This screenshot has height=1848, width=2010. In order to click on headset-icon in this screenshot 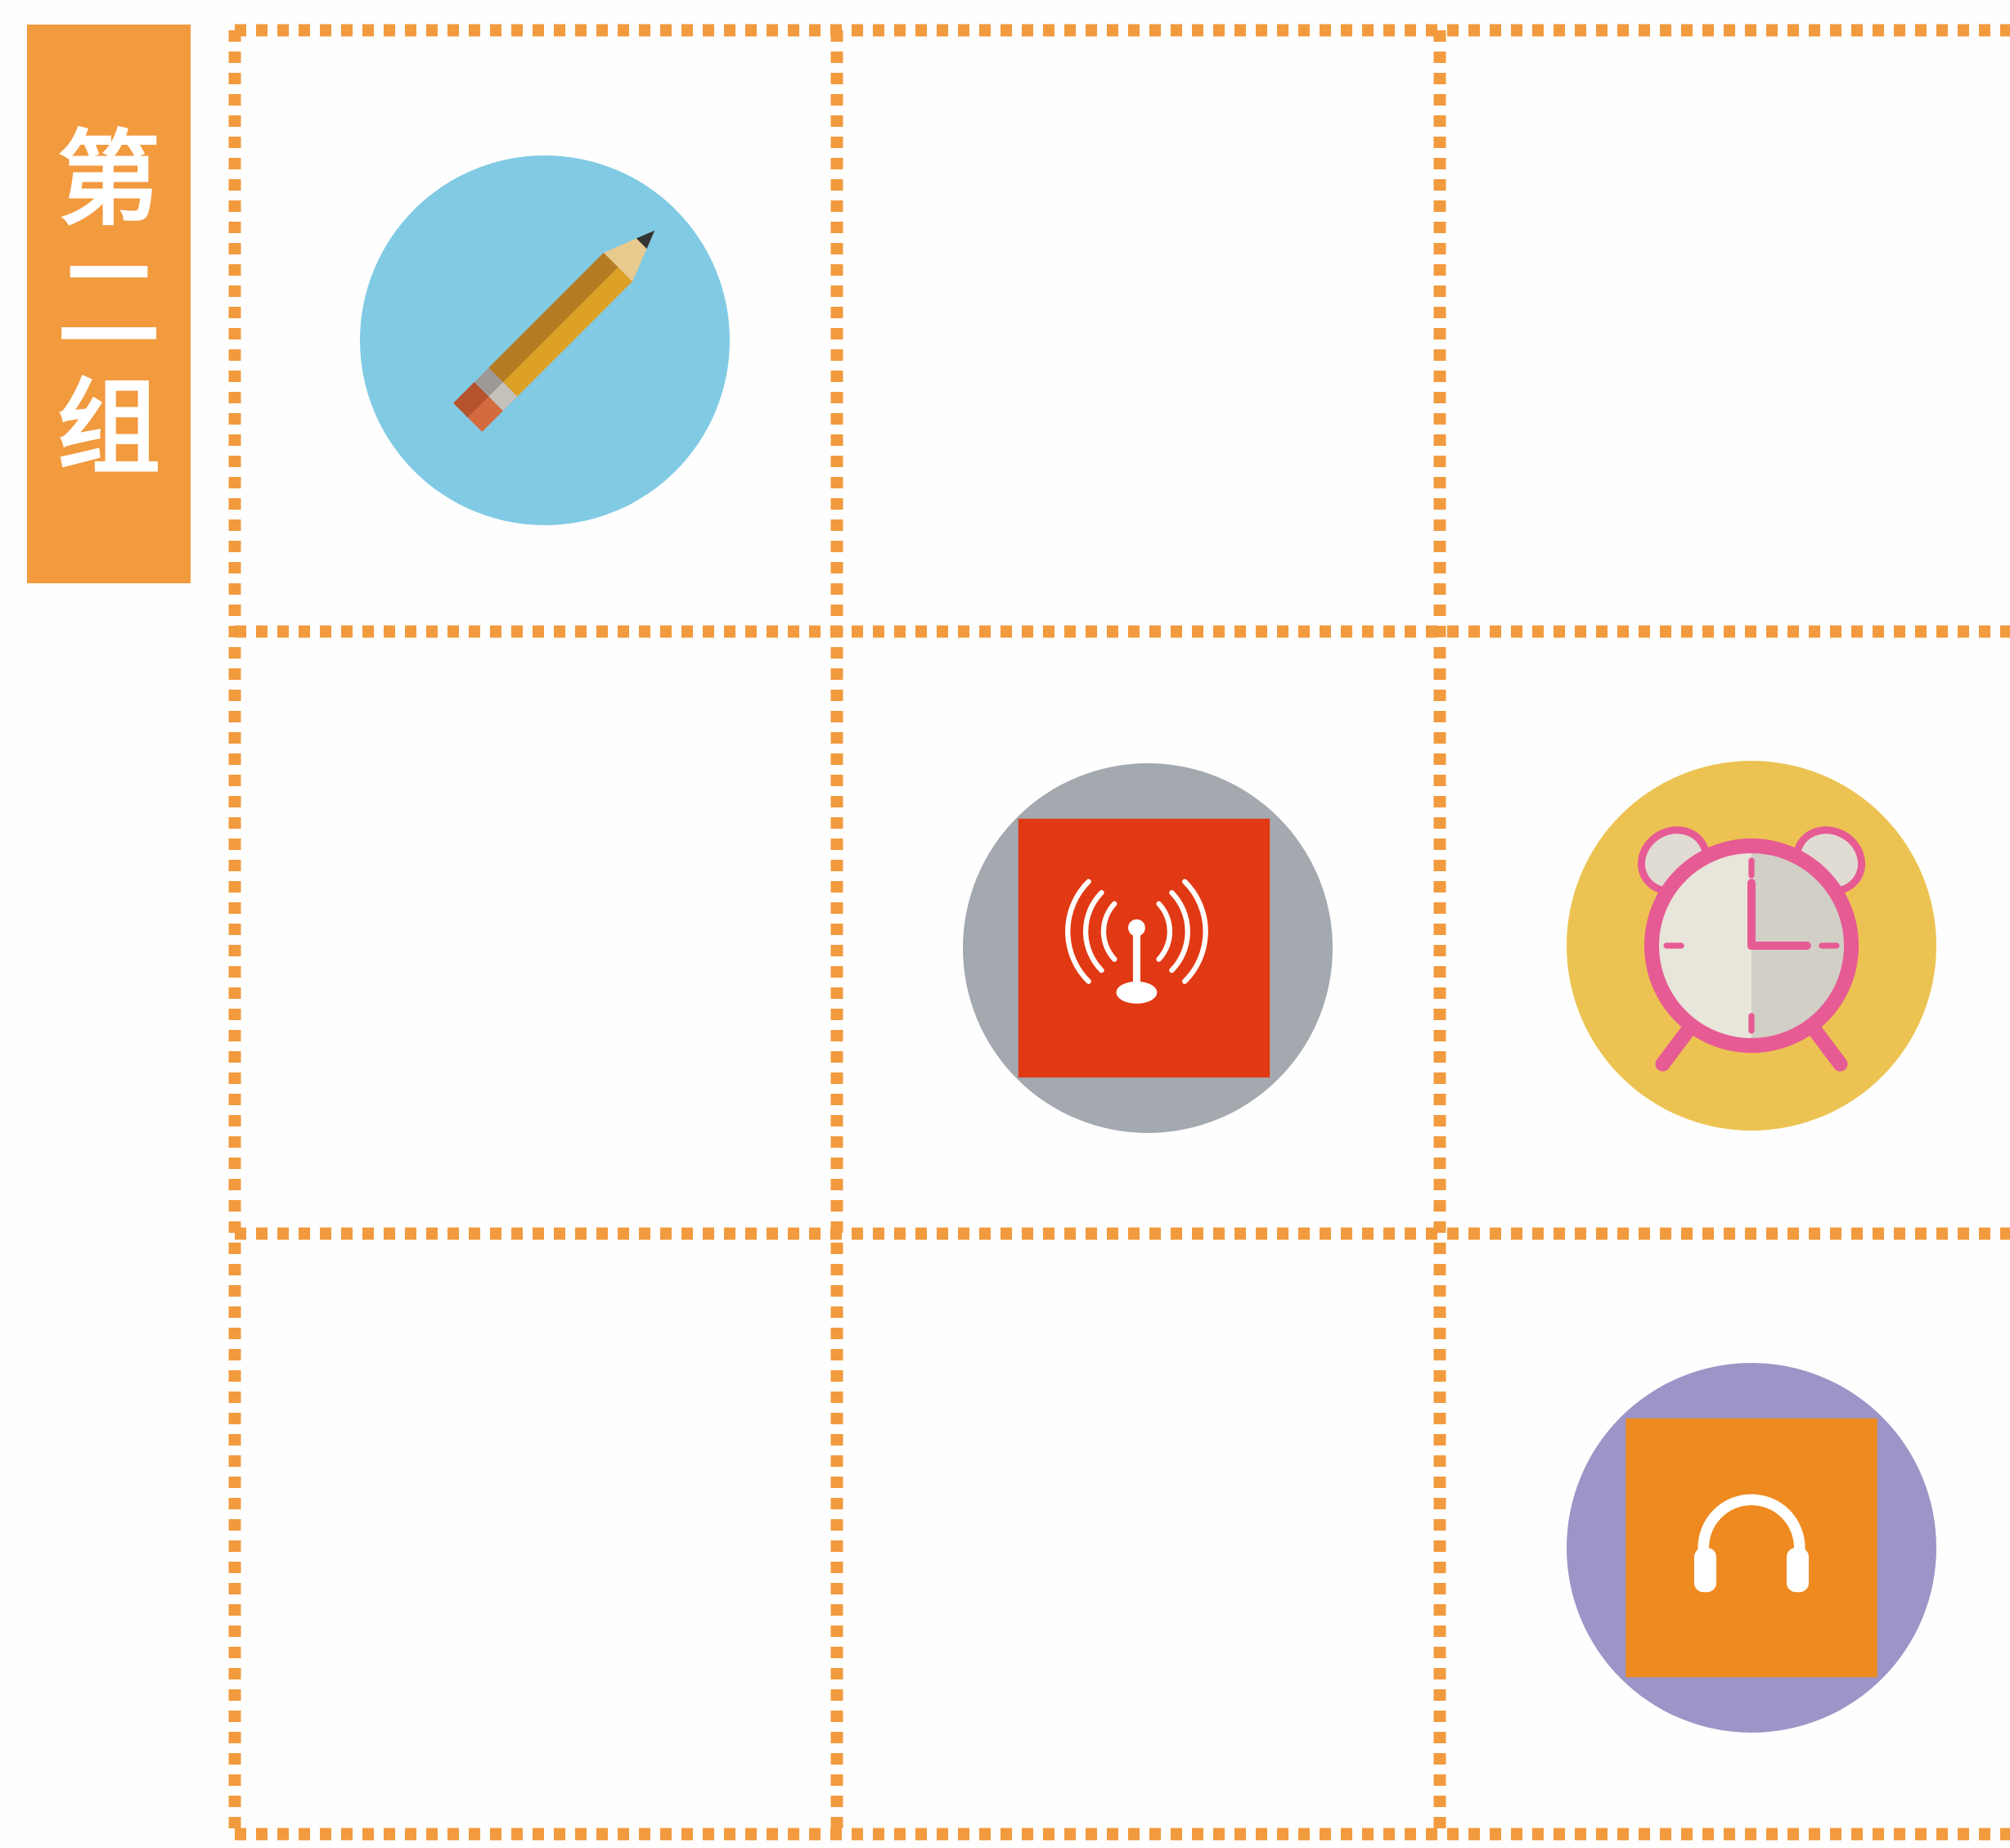, I will do `click(1751, 1548)`.